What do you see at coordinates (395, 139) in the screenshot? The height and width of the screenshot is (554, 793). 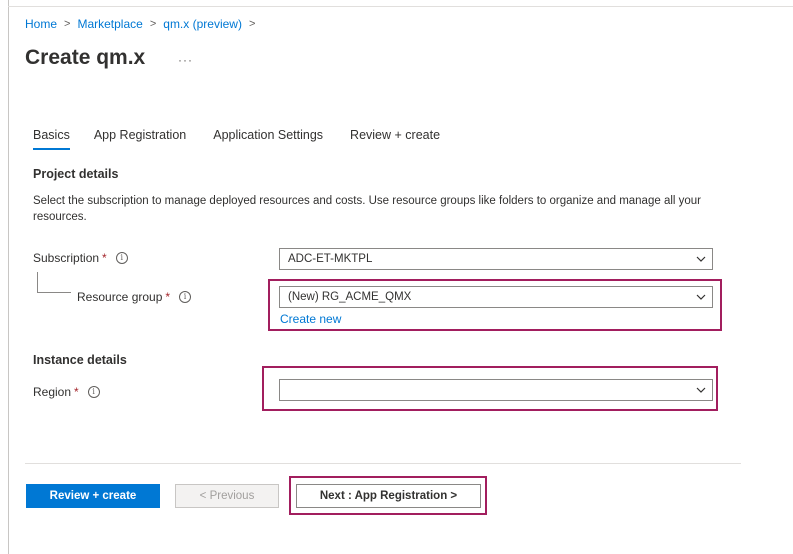 I see `tab-review-create: Review + create` at bounding box center [395, 139].